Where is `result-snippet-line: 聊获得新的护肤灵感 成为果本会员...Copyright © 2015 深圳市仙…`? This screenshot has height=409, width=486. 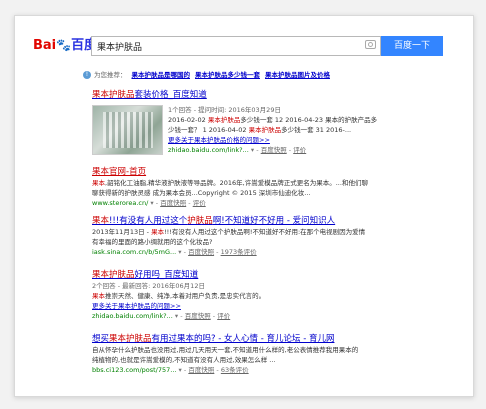 result-snippet-line: 聊获得新的护肤灵感 成为果本会员...Copyright © 2015 深圳市仙… is located at coordinates (201, 193).